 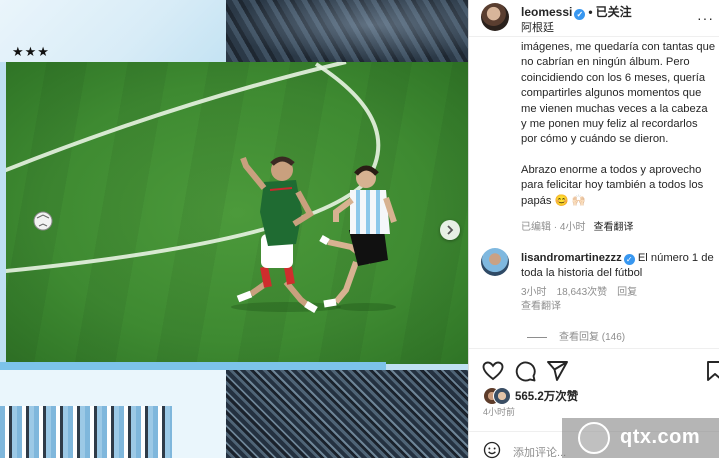 What do you see at coordinates (534, 292) in the screenshot?
I see `comment-time: 3小时` at bounding box center [534, 292].